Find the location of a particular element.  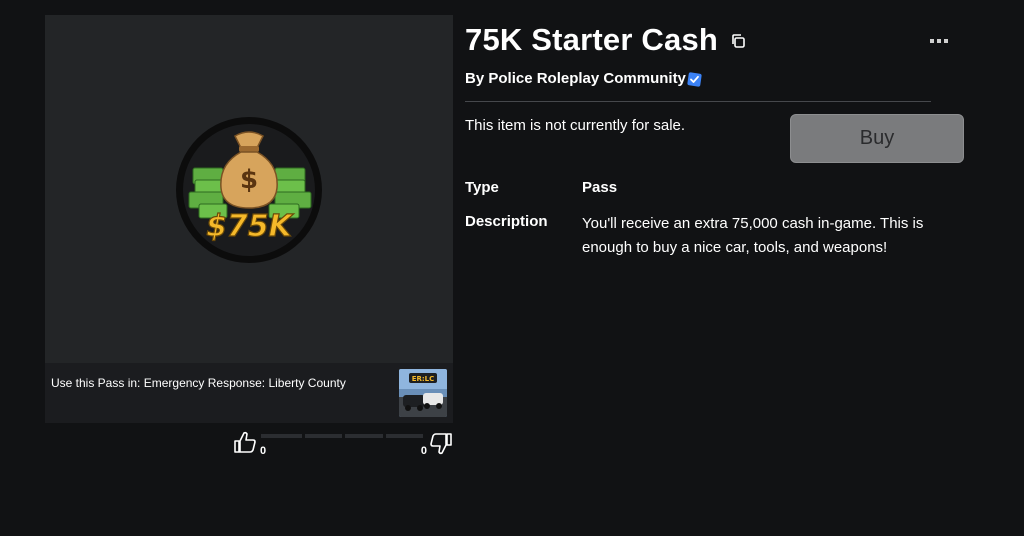

thumbs-down-icon is located at coordinates (441, 444).